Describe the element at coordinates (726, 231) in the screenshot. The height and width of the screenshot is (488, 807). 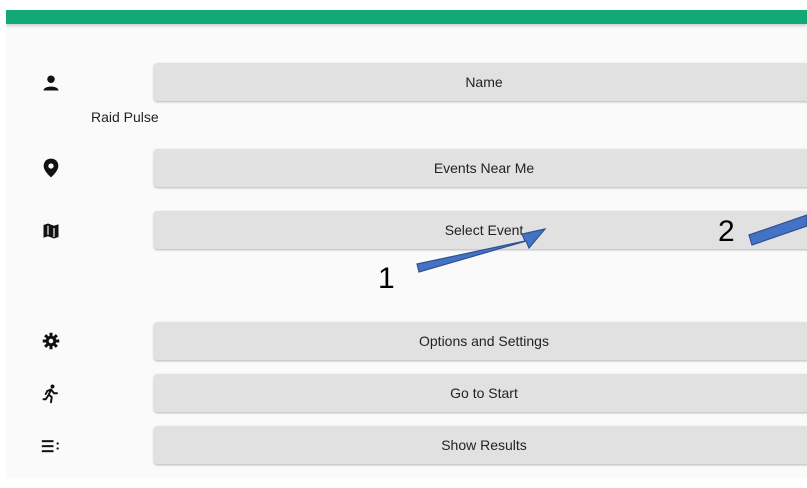
I see `annotation-label-2: 2` at that location.